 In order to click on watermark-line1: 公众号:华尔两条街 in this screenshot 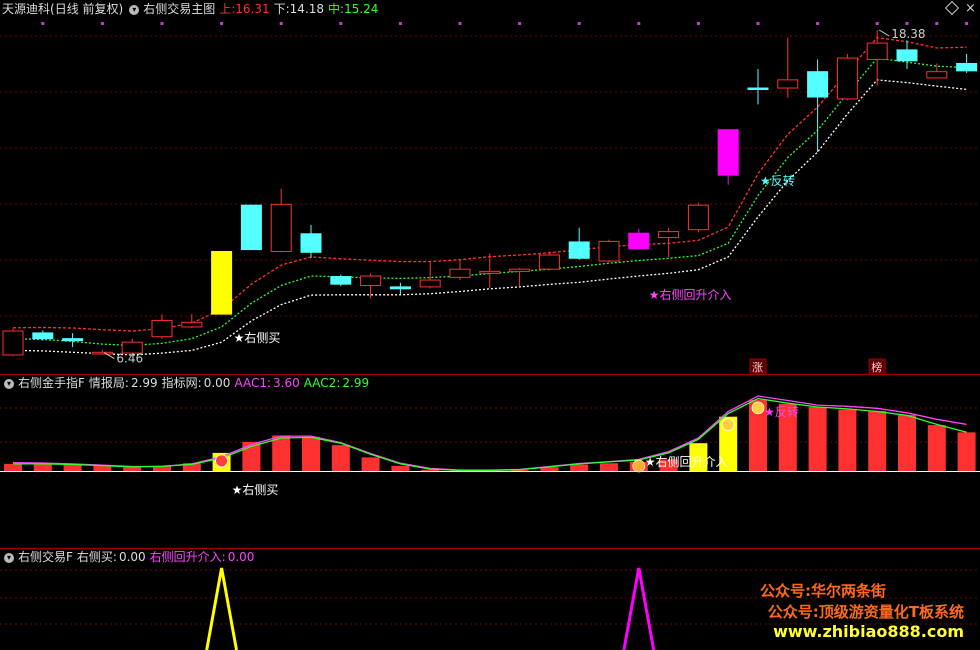, I will do `click(823, 591)`.